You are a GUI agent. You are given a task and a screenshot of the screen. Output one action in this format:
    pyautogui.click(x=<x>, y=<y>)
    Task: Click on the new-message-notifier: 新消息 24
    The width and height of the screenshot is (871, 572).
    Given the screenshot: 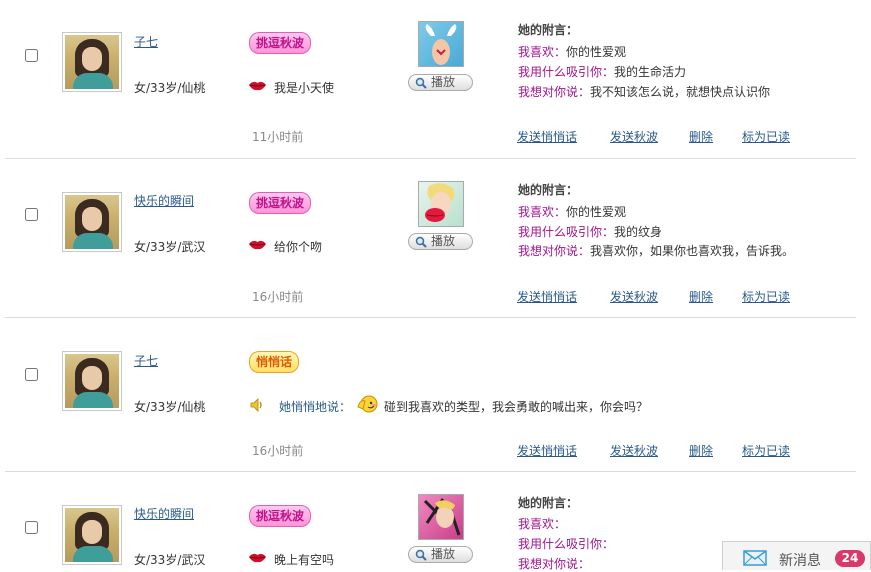 What is the action you would take?
    pyautogui.click(x=796, y=555)
    